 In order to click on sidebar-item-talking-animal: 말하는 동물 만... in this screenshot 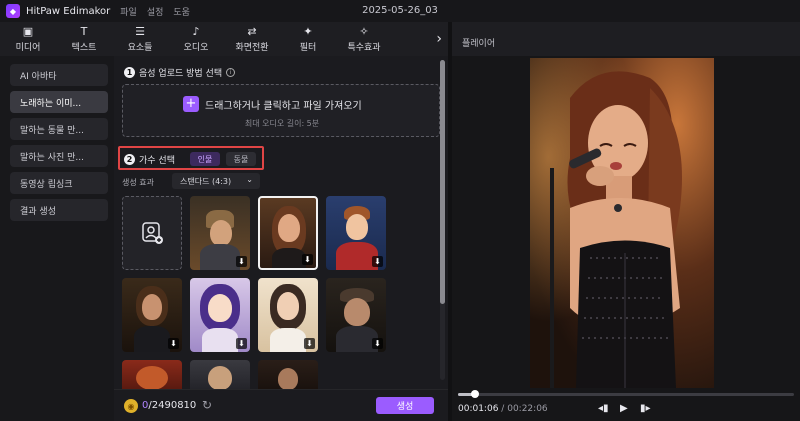, I will do `click(59, 129)`.